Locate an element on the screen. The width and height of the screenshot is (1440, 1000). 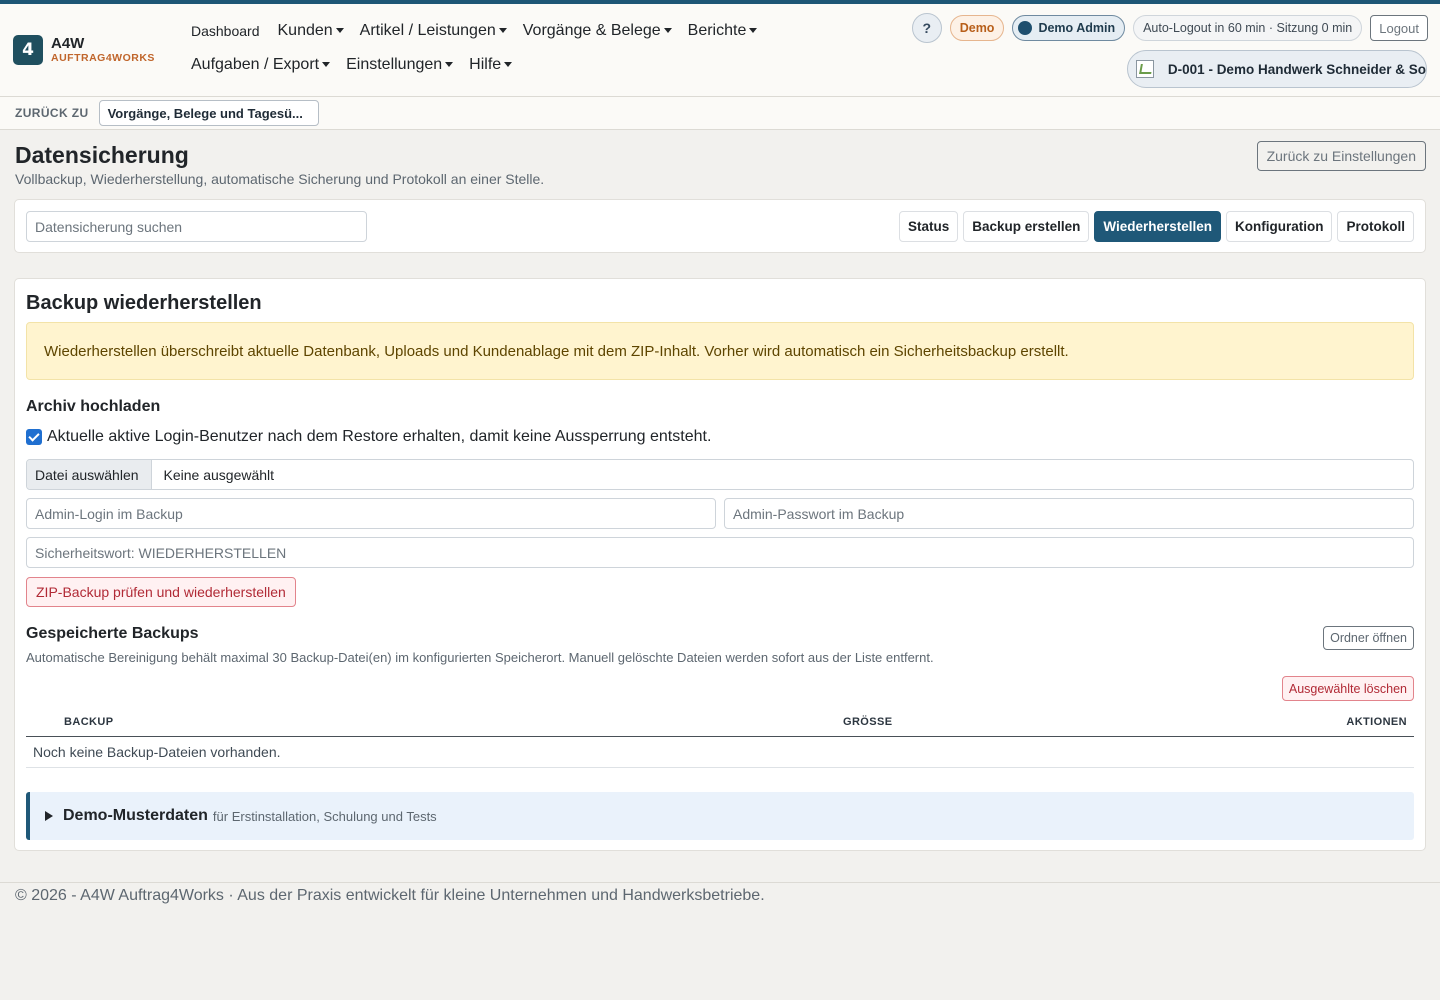
brand-logo: 4 A4W AUFTRAG4WORKS is located at coordinates (84, 50).